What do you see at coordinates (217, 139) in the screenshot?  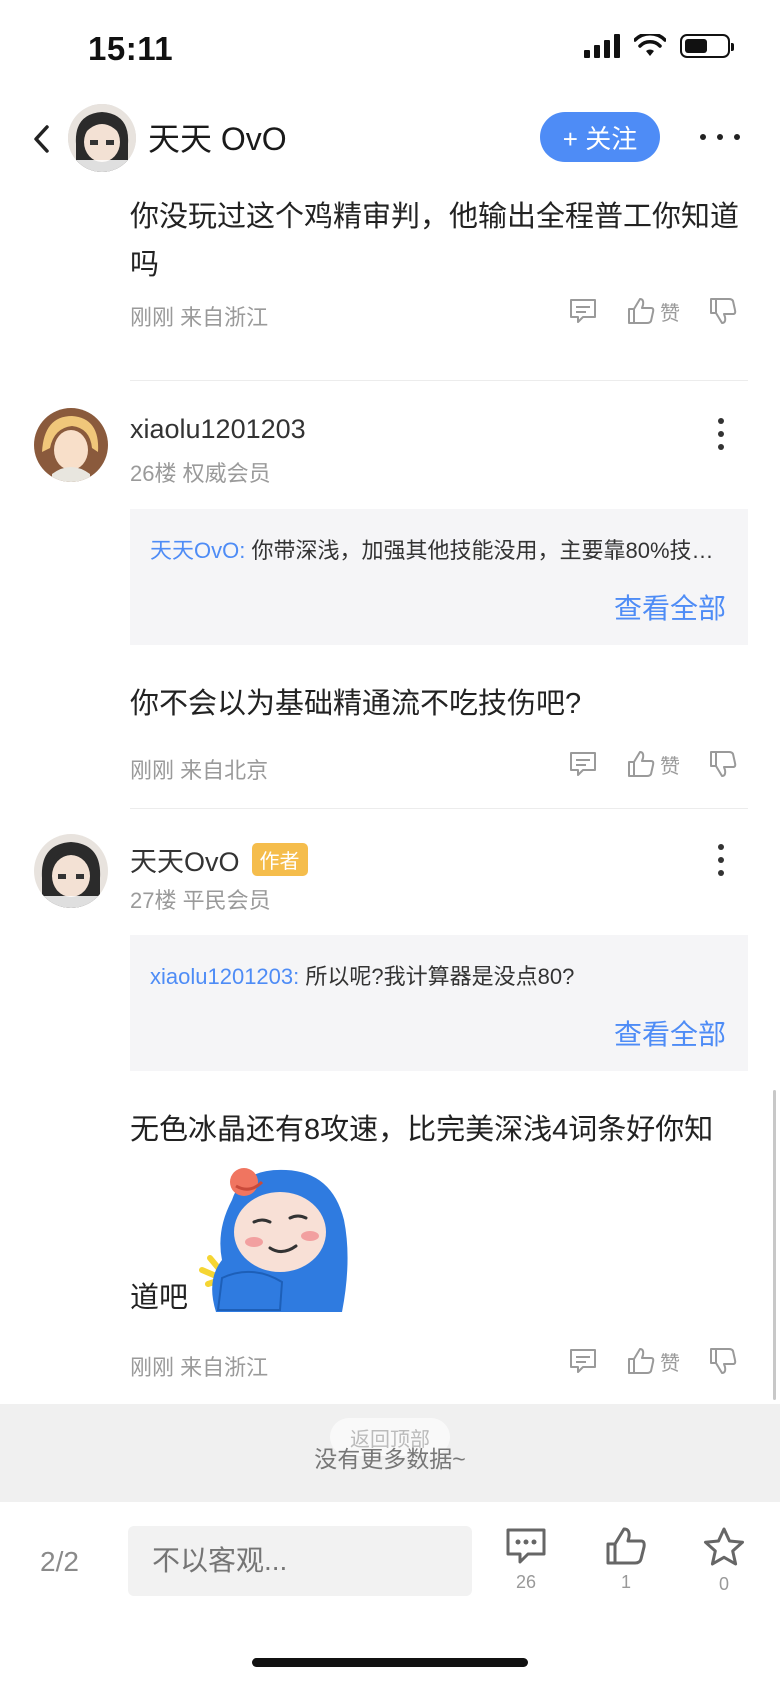 I see `page-title: 天天 OvO` at bounding box center [217, 139].